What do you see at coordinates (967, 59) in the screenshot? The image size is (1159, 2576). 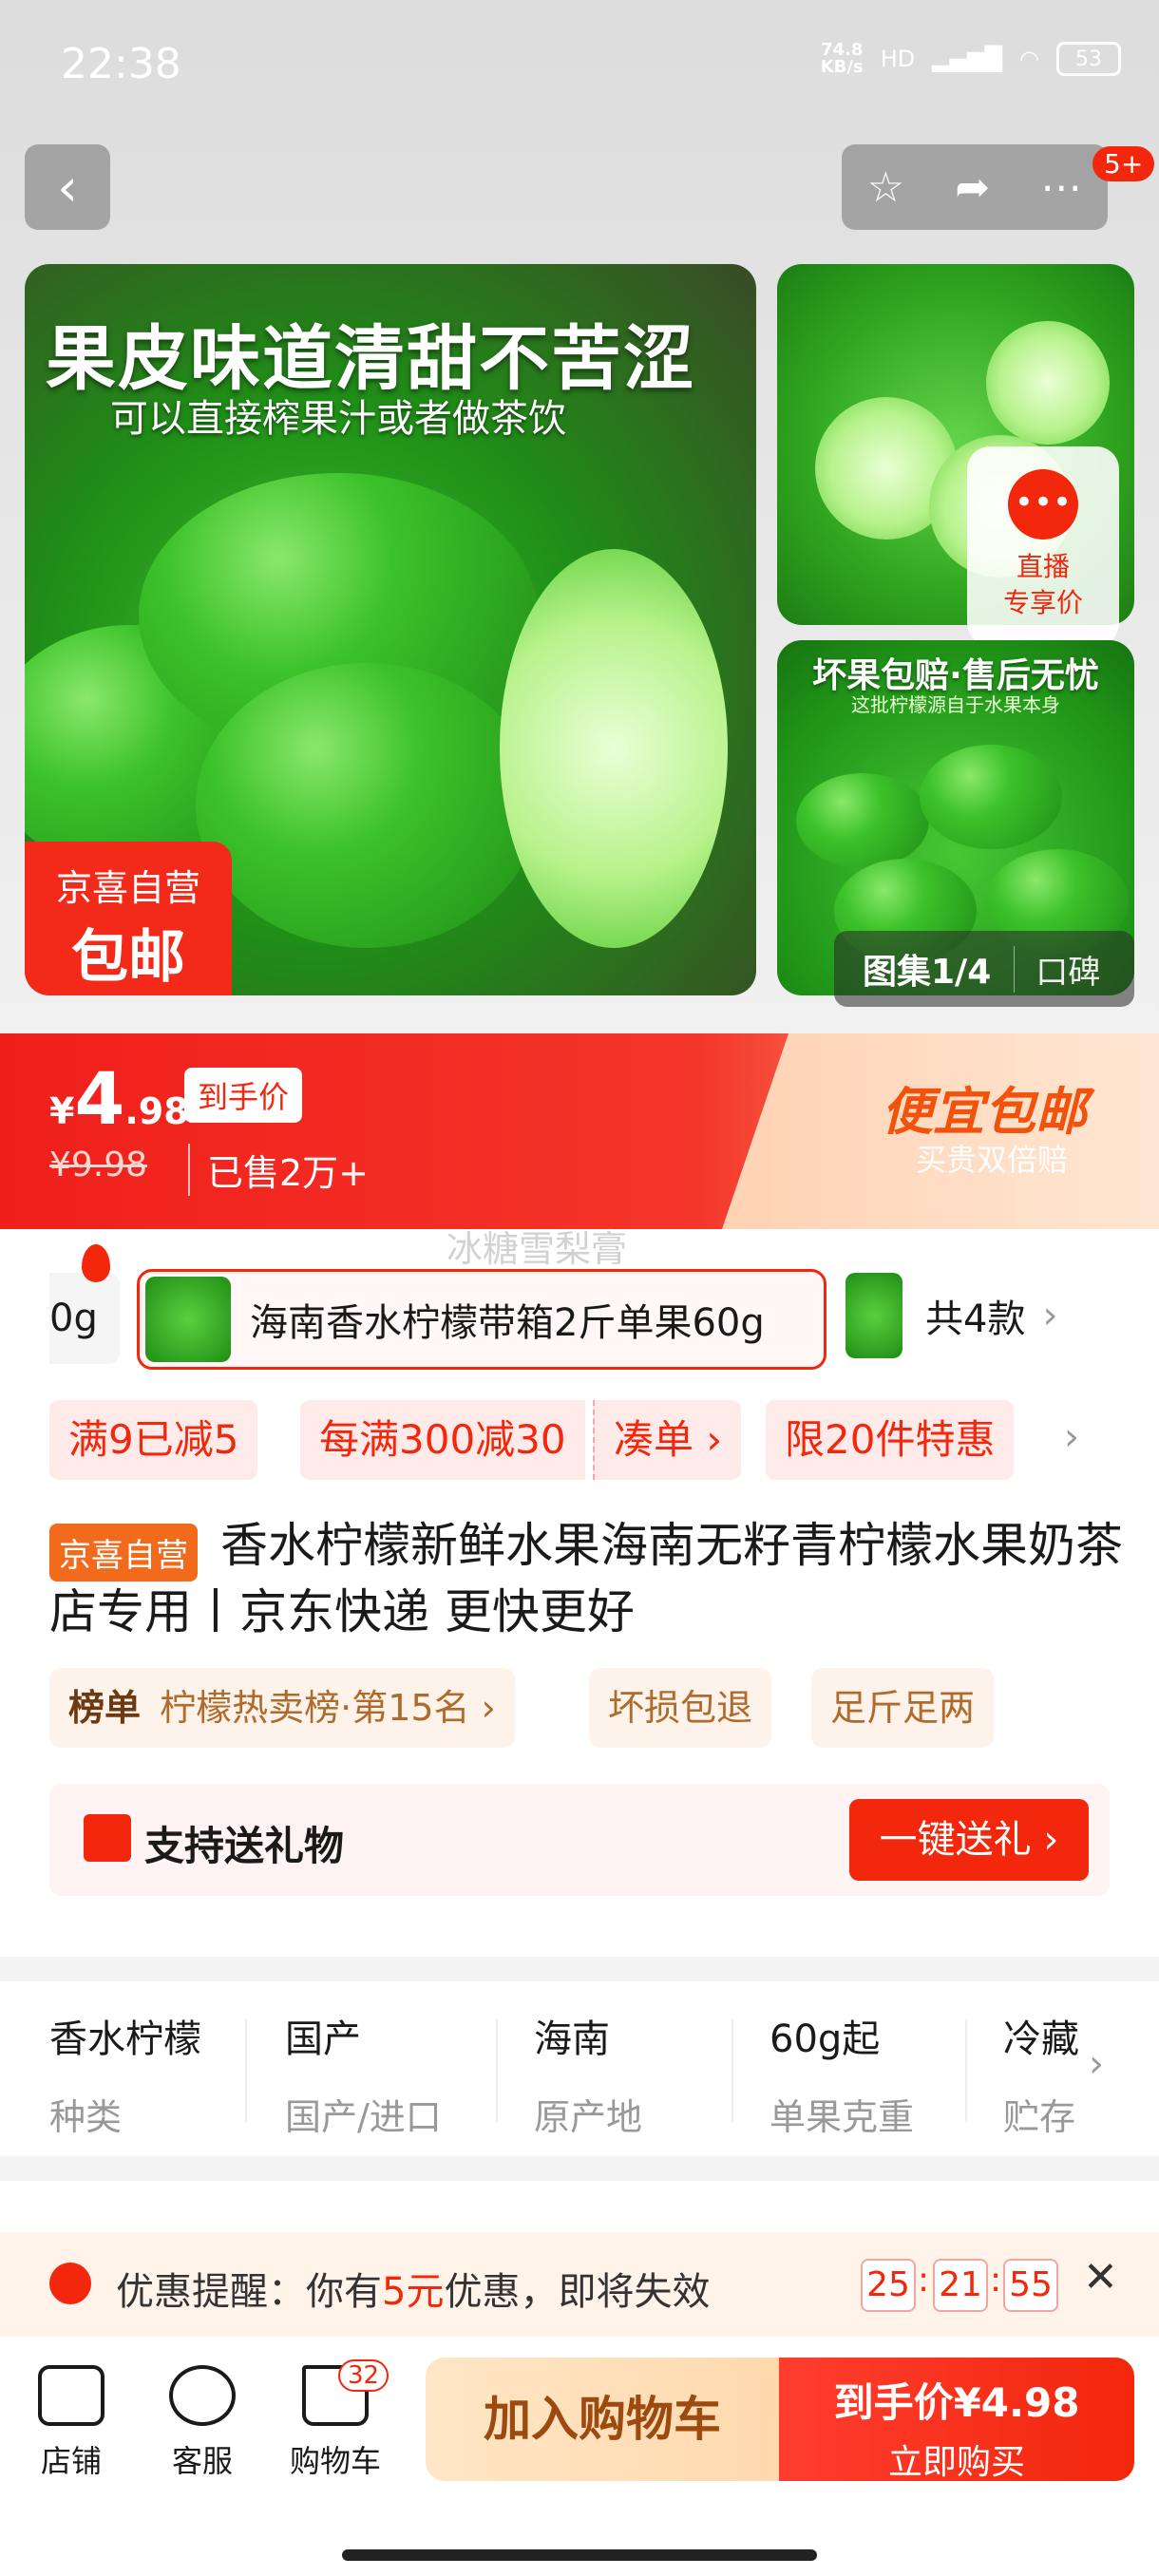 I see `signal-icon: ▂▄▆█` at bounding box center [967, 59].